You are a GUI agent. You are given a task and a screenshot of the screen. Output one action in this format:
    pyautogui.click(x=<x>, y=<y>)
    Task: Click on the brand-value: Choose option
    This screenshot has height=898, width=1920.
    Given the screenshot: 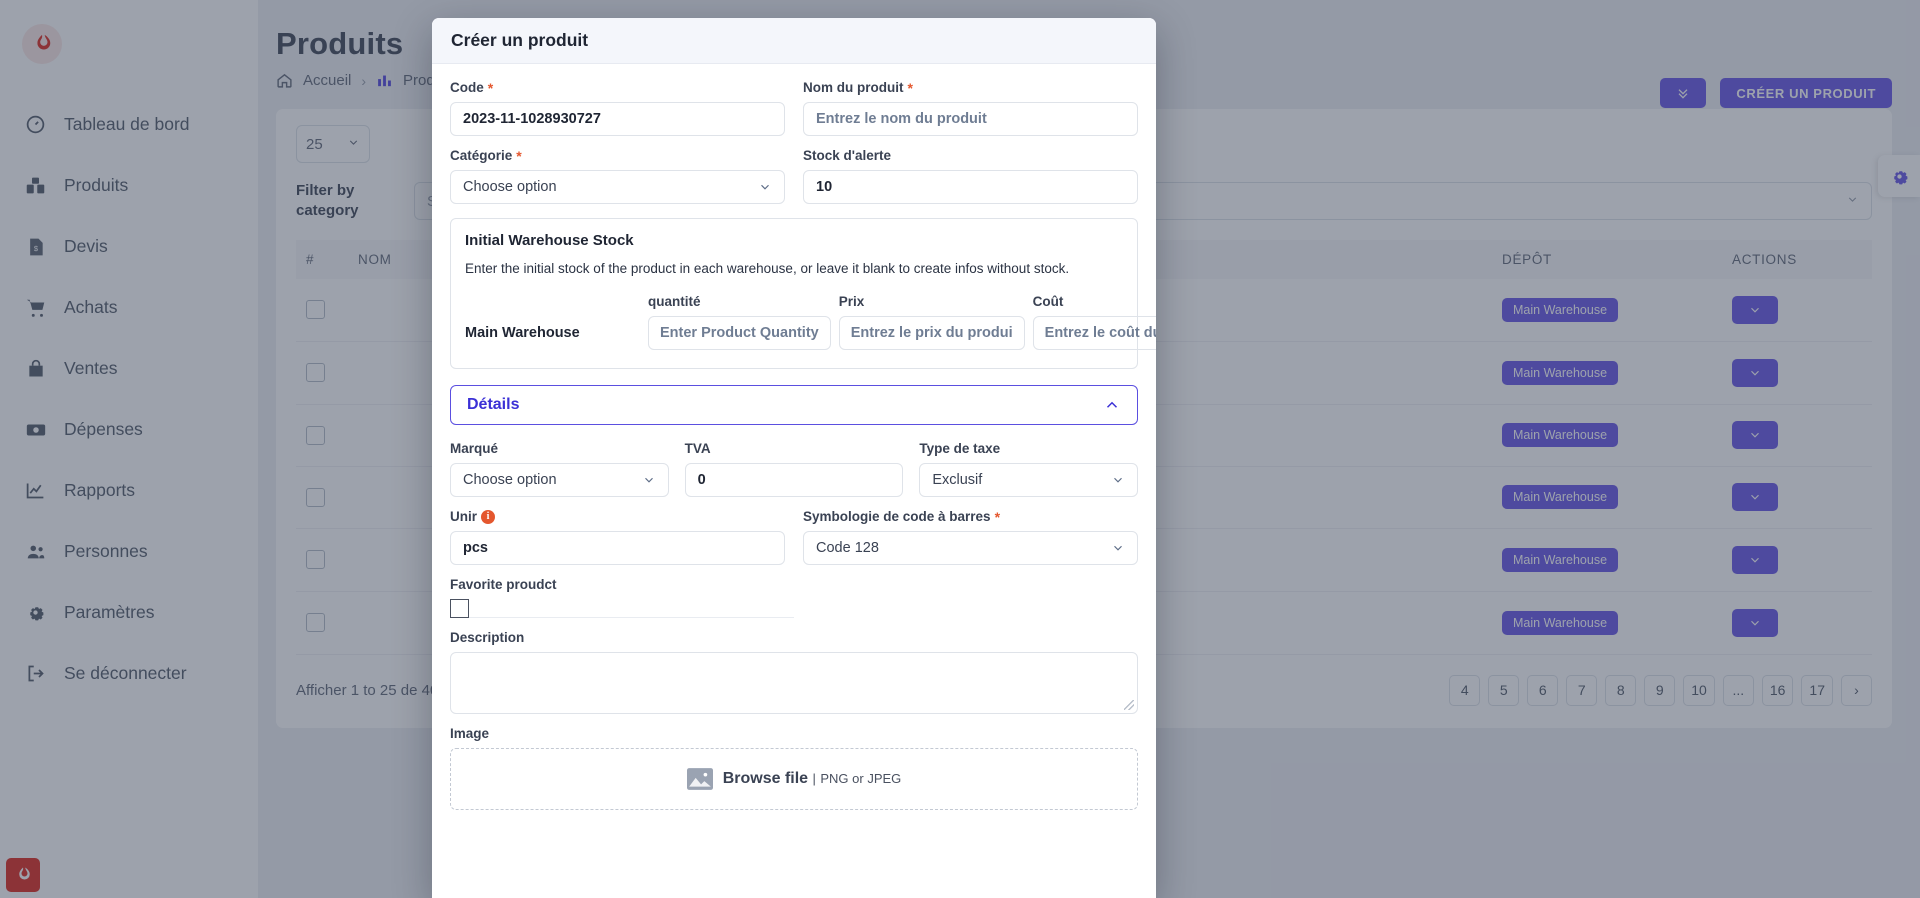 What is the action you would take?
    pyautogui.click(x=510, y=480)
    